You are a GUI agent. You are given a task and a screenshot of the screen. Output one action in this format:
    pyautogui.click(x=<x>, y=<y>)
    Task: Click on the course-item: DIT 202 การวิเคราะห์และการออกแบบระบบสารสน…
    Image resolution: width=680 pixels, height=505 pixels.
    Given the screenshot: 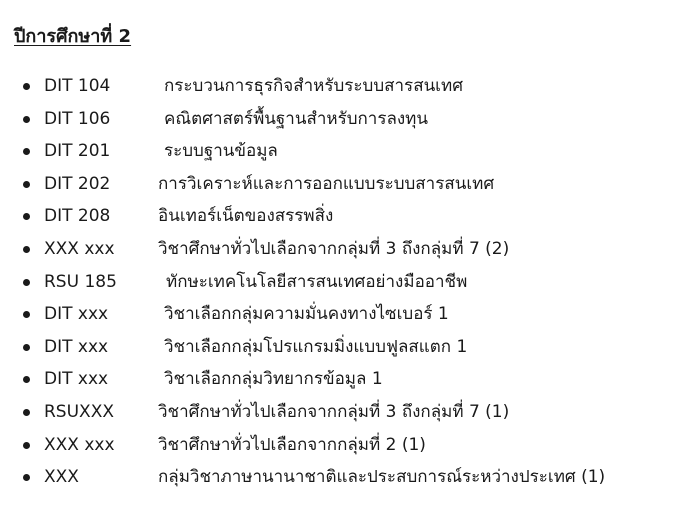 What is the action you would take?
    pyautogui.click(x=340, y=184)
    